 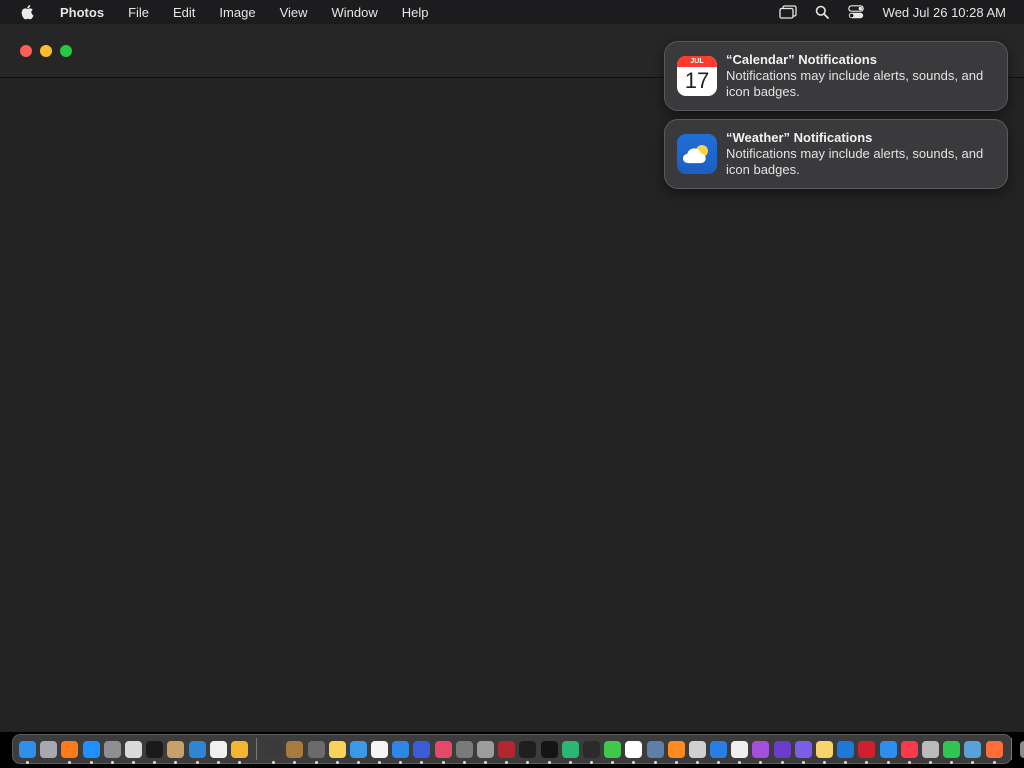 What do you see at coordinates (1021, 749) in the screenshot?
I see `trash-icon` at bounding box center [1021, 749].